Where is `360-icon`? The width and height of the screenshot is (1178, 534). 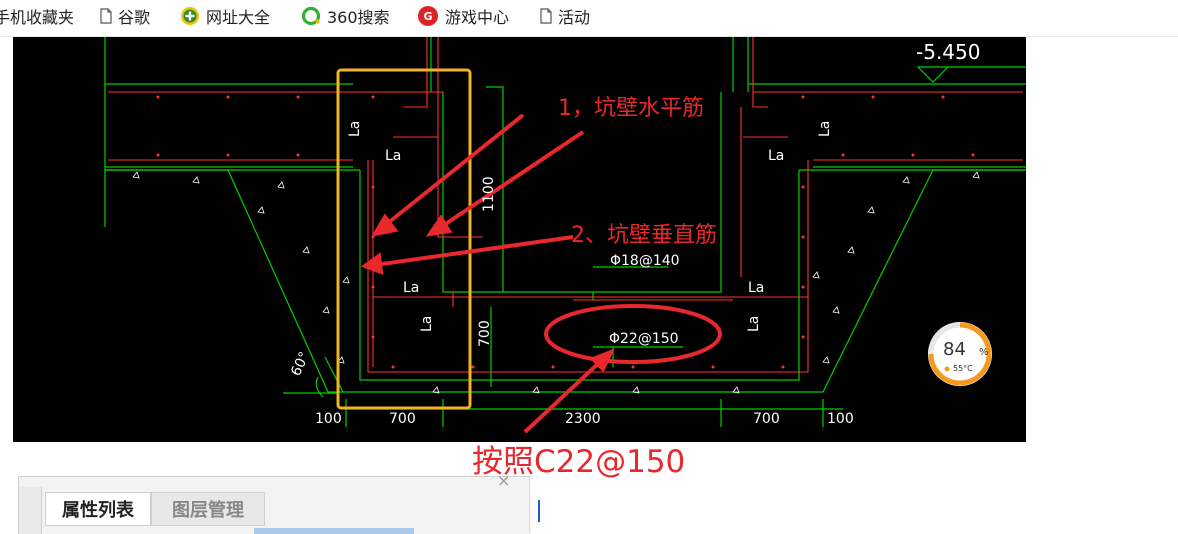 360-icon is located at coordinates (311, 16).